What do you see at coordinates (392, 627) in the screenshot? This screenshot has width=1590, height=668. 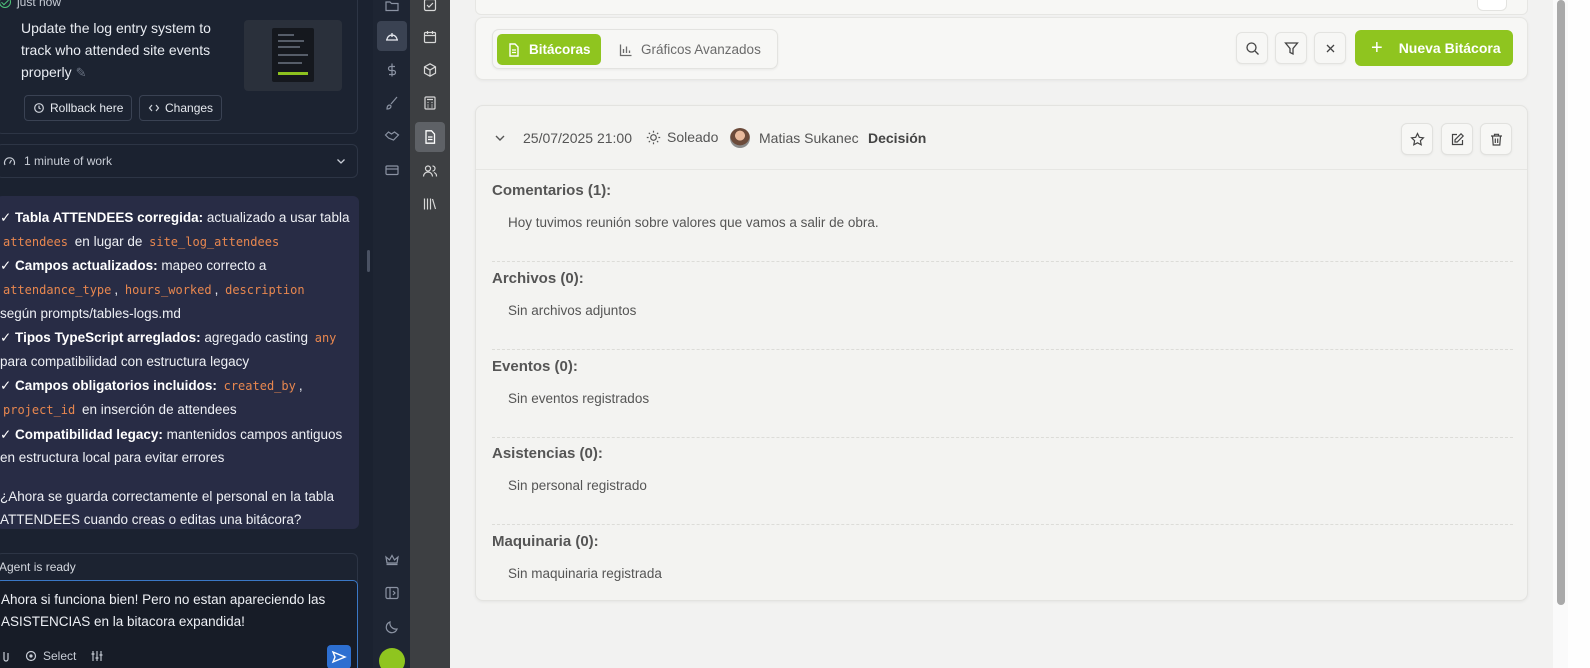 I see `moon-icon` at bounding box center [392, 627].